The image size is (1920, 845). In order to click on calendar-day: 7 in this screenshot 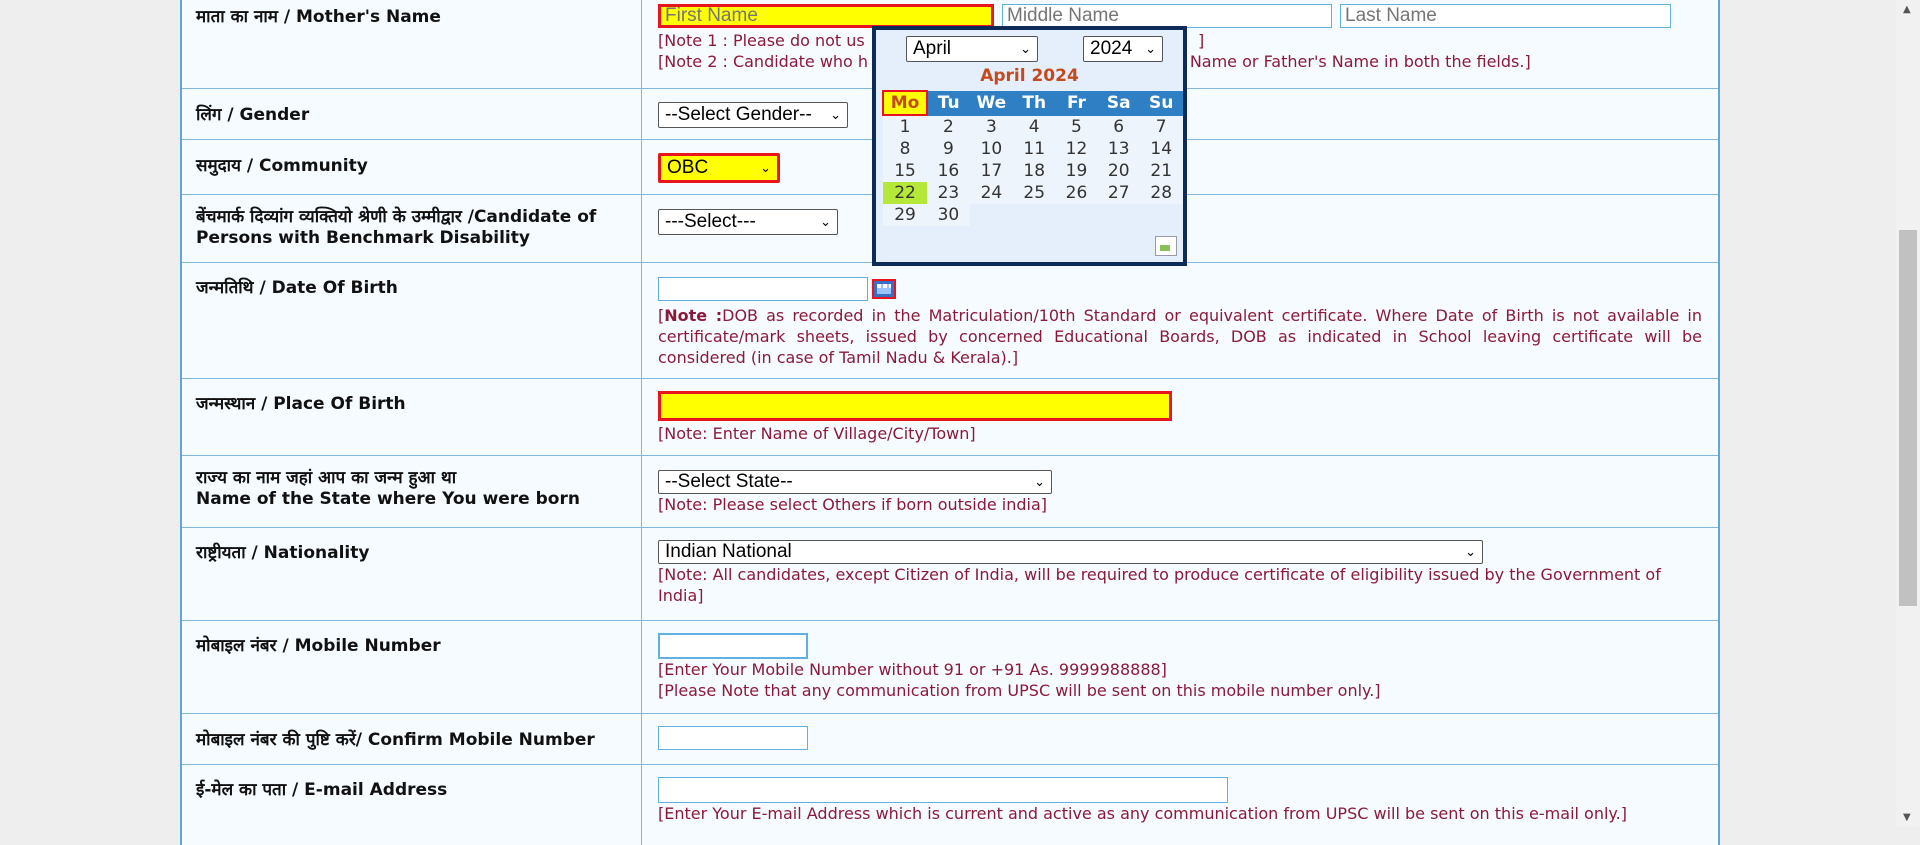, I will do `click(1161, 126)`.